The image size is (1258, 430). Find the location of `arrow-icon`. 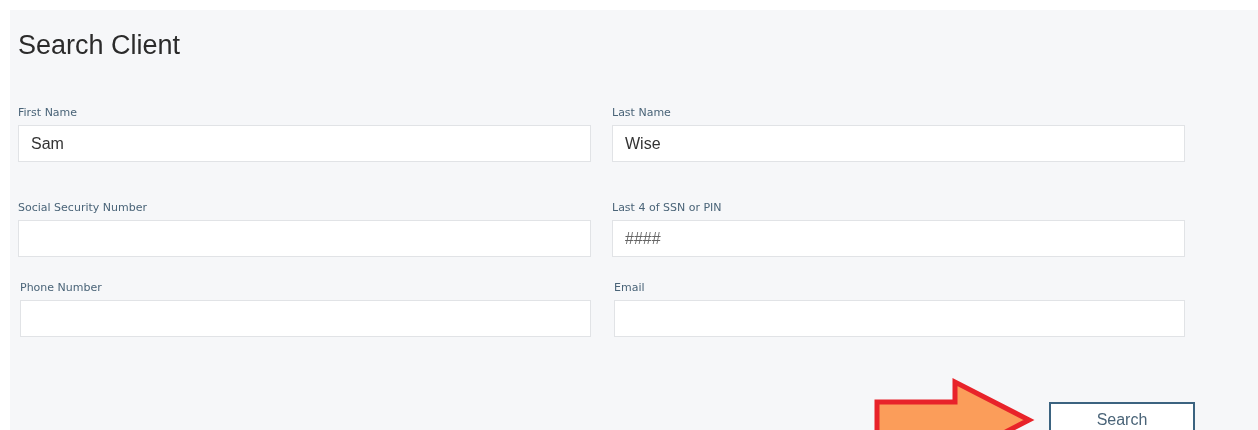

arrow-icon is located at coordinates (954, 405).